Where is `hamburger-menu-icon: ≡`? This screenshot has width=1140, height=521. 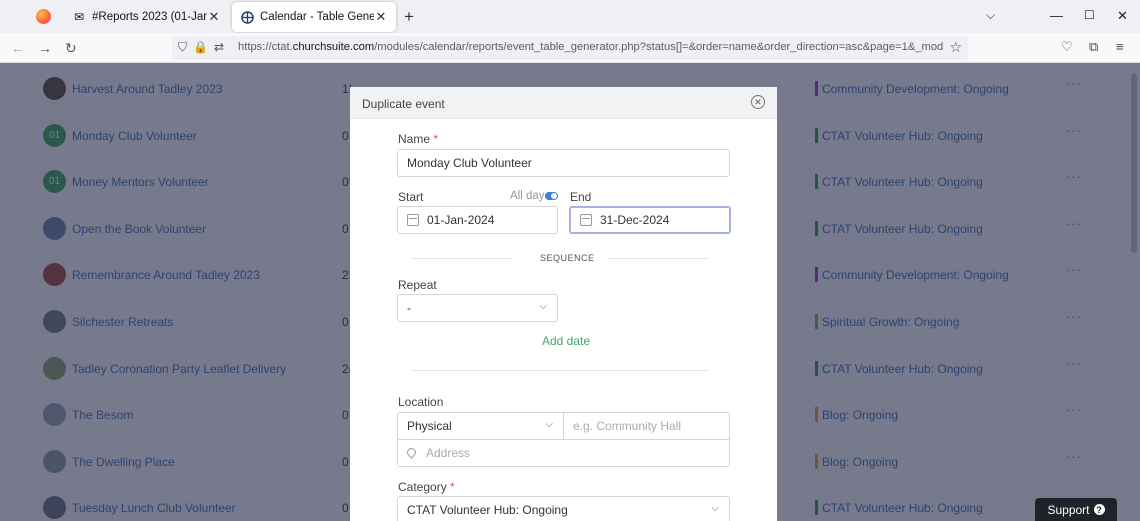
hamburger-menu-icon: ≡ is located at coordinates (1120, 46).